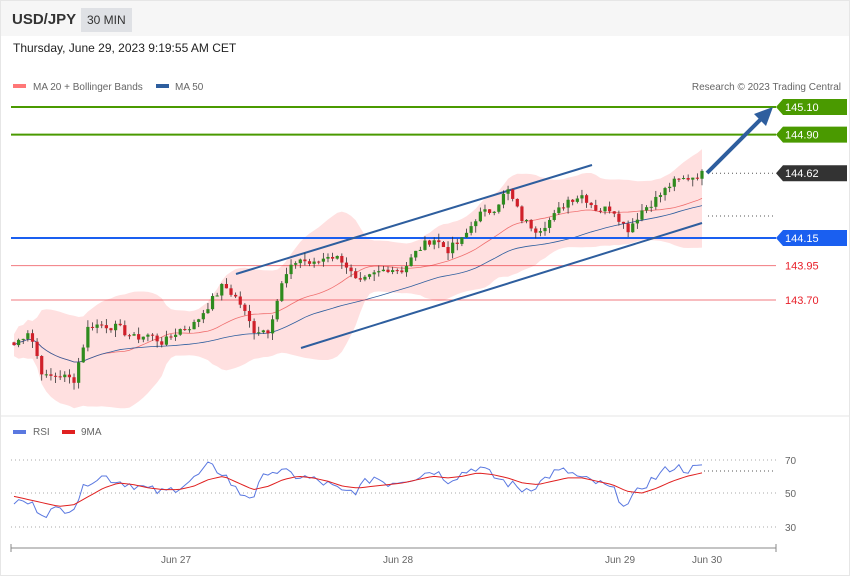  Describe the element at coordinates (41, 432) in the screenshot. I see `rsi-legend: RSI` at that location.